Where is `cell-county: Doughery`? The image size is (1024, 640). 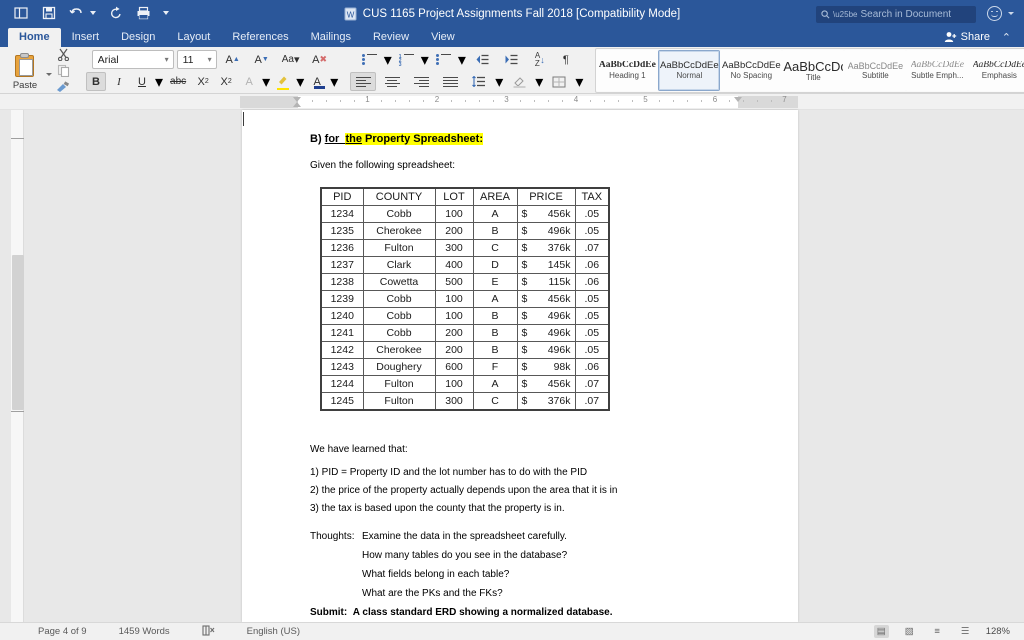 cell-county: Doughery is located at coordinates (399, 367).